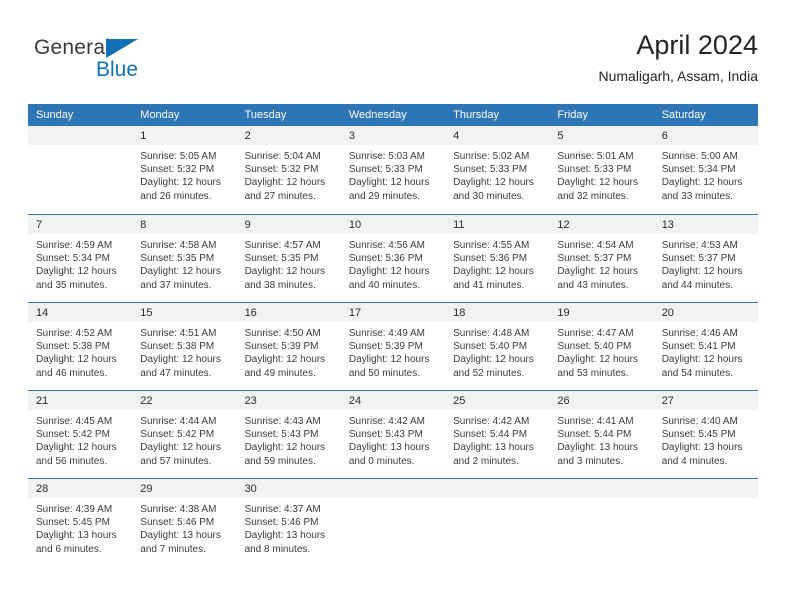 This screenshot has height=612, width=792. I want to click on sunrise-text: Sunrise: 4:39 AM, so click(74, 509).